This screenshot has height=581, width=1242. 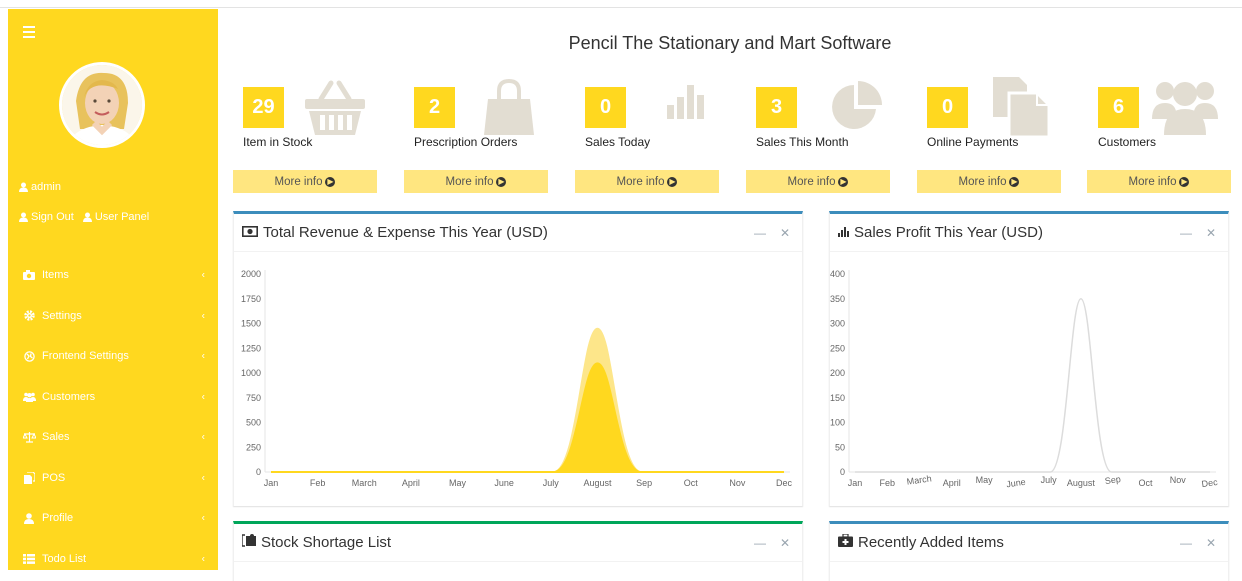 What do you see at coordinates (253, 423) in the screenshot?
I see `y-tick-label: 500` at bounding box center [253, 423].